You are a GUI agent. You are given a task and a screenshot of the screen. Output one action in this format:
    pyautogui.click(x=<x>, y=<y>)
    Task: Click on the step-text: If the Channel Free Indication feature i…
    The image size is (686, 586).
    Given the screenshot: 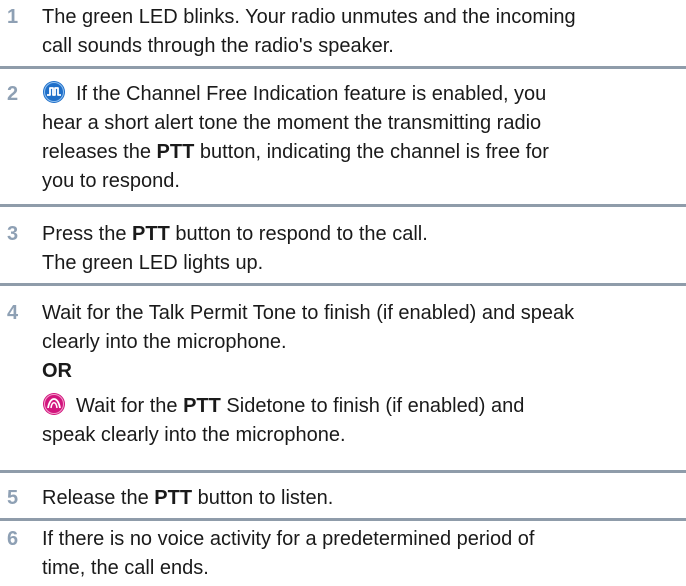 What is the action you would take?
    pyautogui.click(x=311, y=94)
    